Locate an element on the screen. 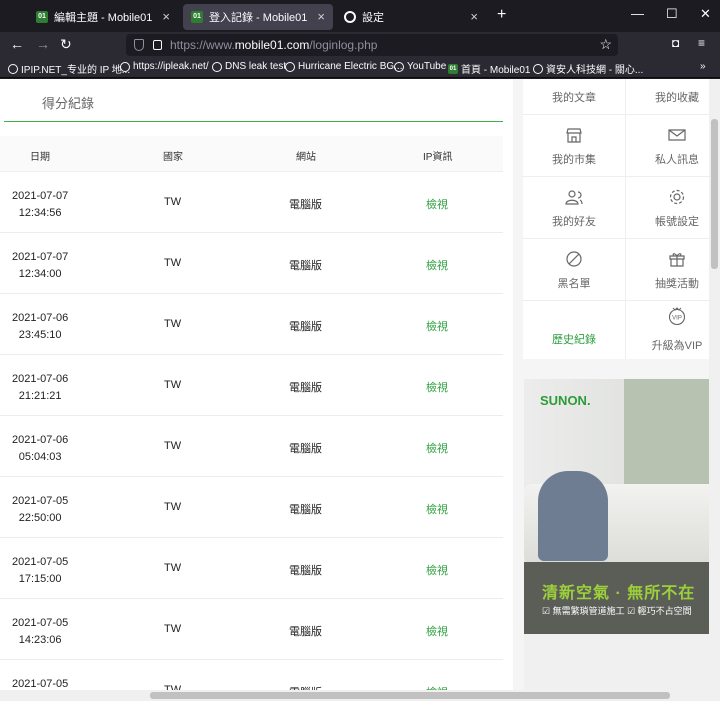  header-country: 國家 is located at coordinates (173, 157).